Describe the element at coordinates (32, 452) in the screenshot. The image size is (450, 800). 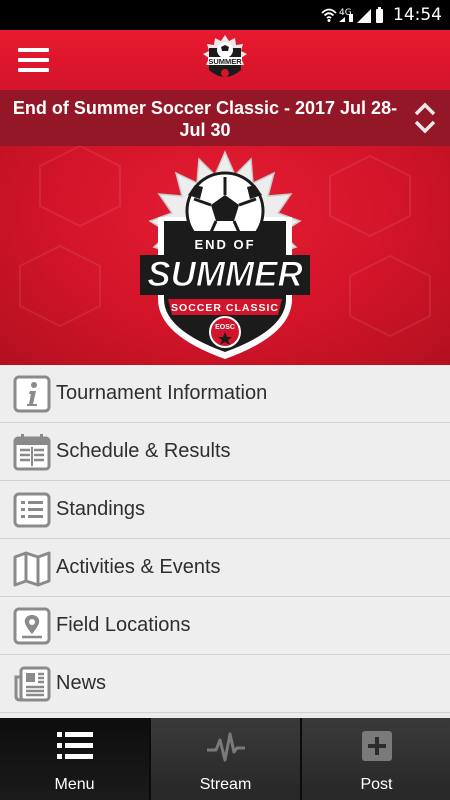
I see `calendar-icon` at that location.